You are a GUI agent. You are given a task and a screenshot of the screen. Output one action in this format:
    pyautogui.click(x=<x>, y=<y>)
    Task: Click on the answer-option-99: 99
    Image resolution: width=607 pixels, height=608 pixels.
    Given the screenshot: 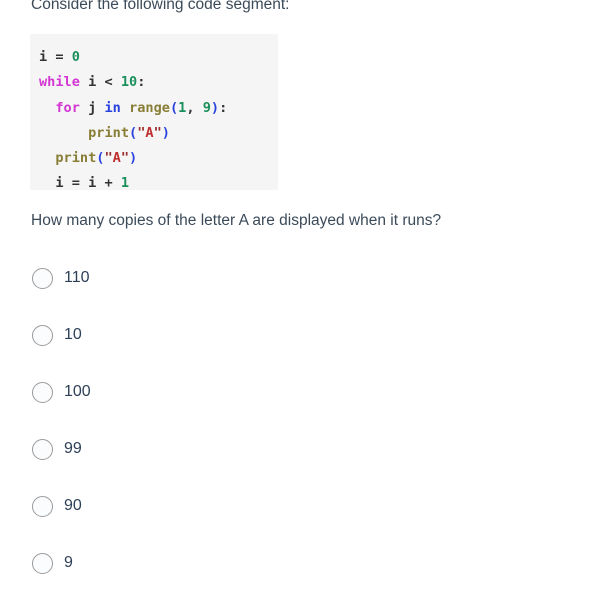 What is the action you would take?
    pyautogui.click(x=242, y=449)
    